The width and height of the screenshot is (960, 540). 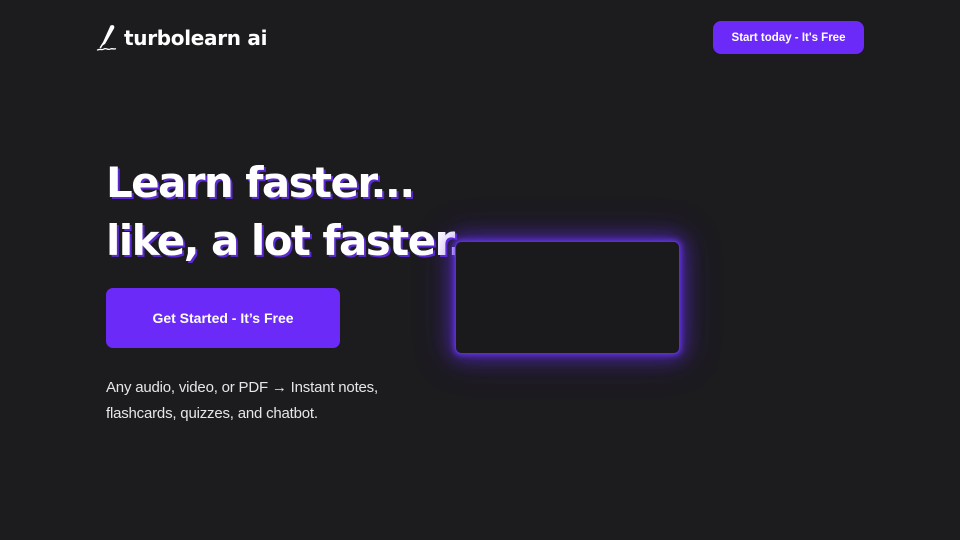 What do you see at coordinates (285, 240) in the screenshot?
I see `hero-title-line-2: like, a lot faster.` at bounding box center [285, 240].